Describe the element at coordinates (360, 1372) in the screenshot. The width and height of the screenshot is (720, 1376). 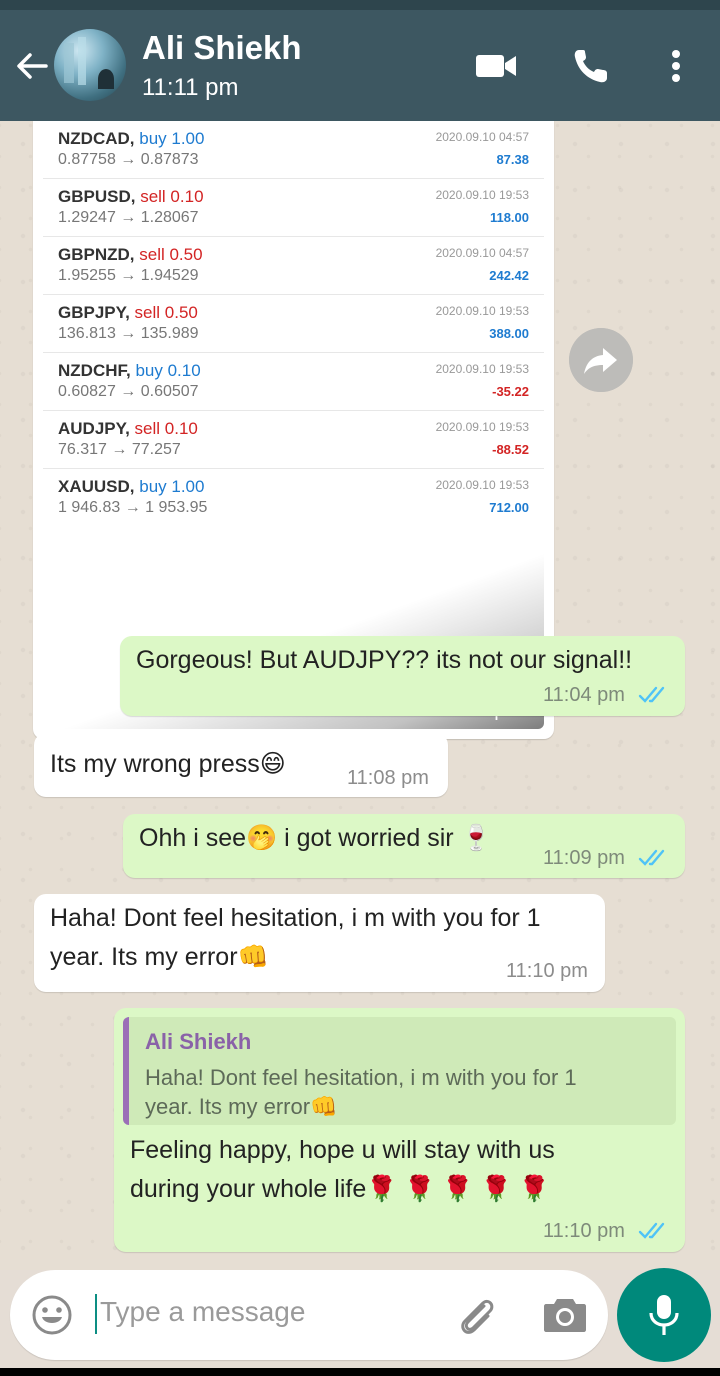
I see `system-nav-bar` at that location.